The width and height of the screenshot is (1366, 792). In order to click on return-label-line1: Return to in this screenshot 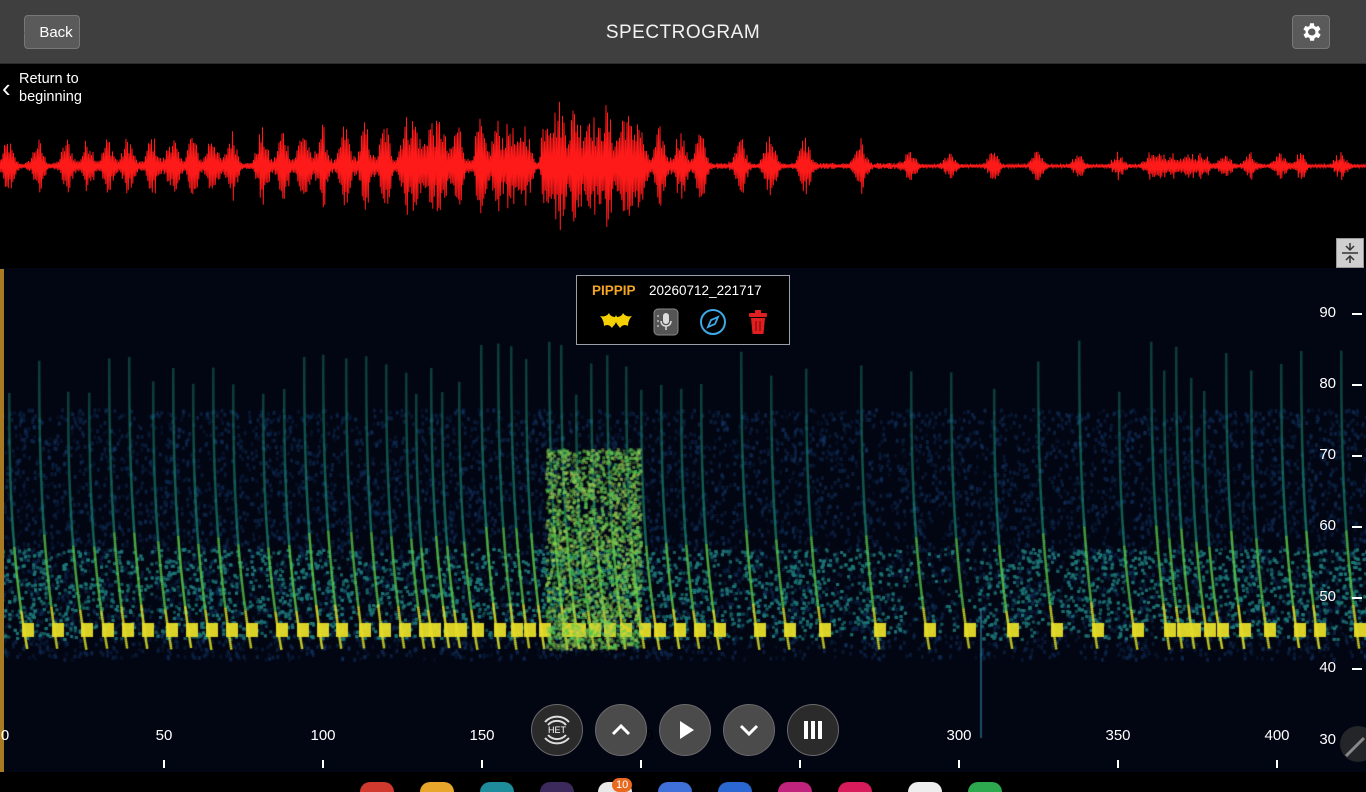, I will do `click(49, 79)`.